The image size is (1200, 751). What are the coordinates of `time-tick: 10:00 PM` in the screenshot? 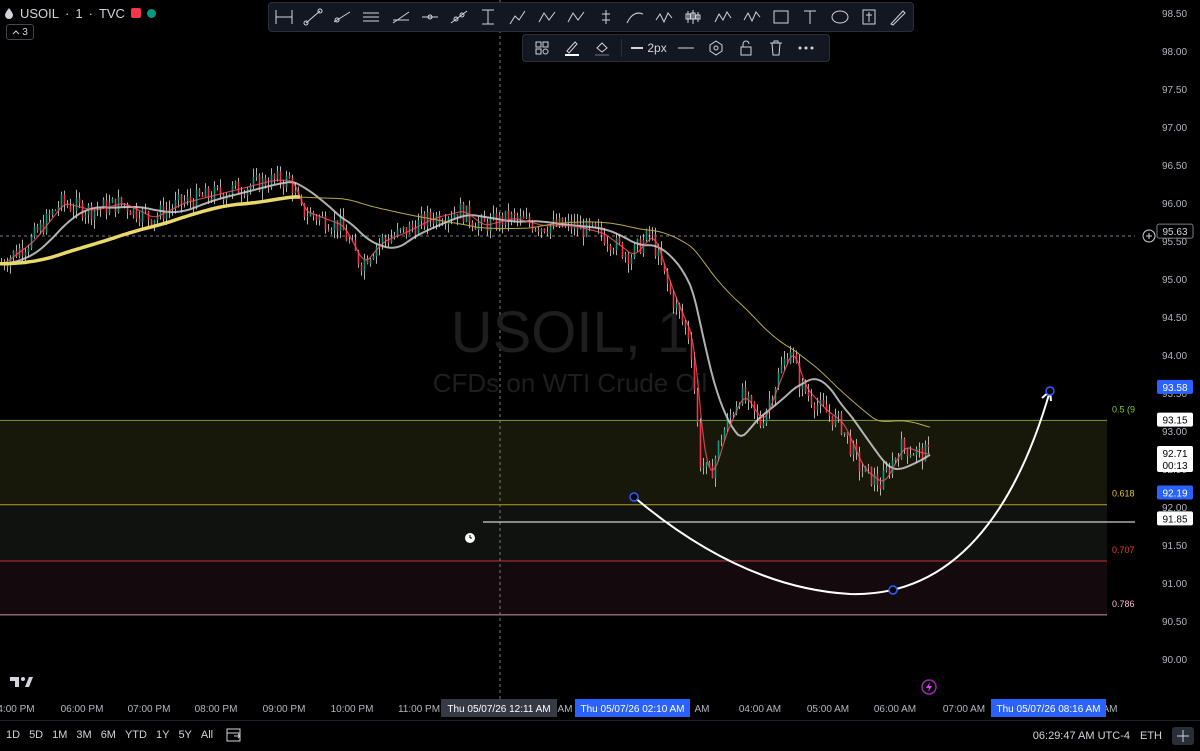 It's located at (352, 709).